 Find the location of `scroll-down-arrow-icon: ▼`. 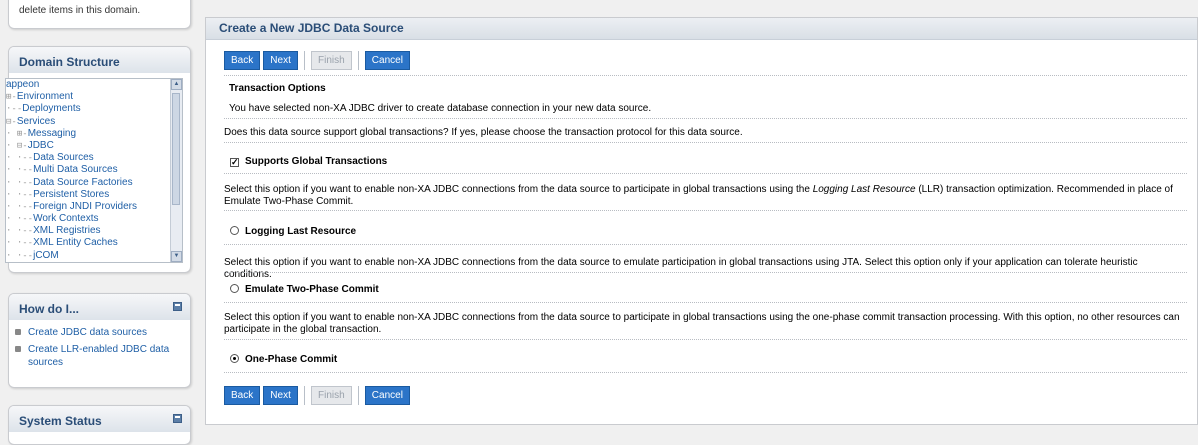

scroll-down-arrow-icon: ▼ is located at coordinates (176, 256).